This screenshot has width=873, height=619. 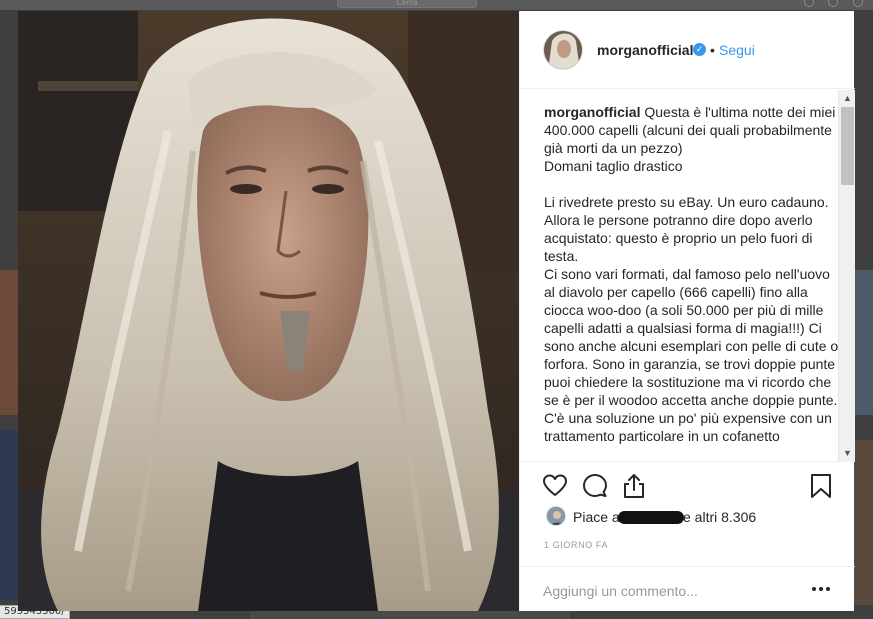 I want to click on share-icon-svg, so click(x=634, y=486).